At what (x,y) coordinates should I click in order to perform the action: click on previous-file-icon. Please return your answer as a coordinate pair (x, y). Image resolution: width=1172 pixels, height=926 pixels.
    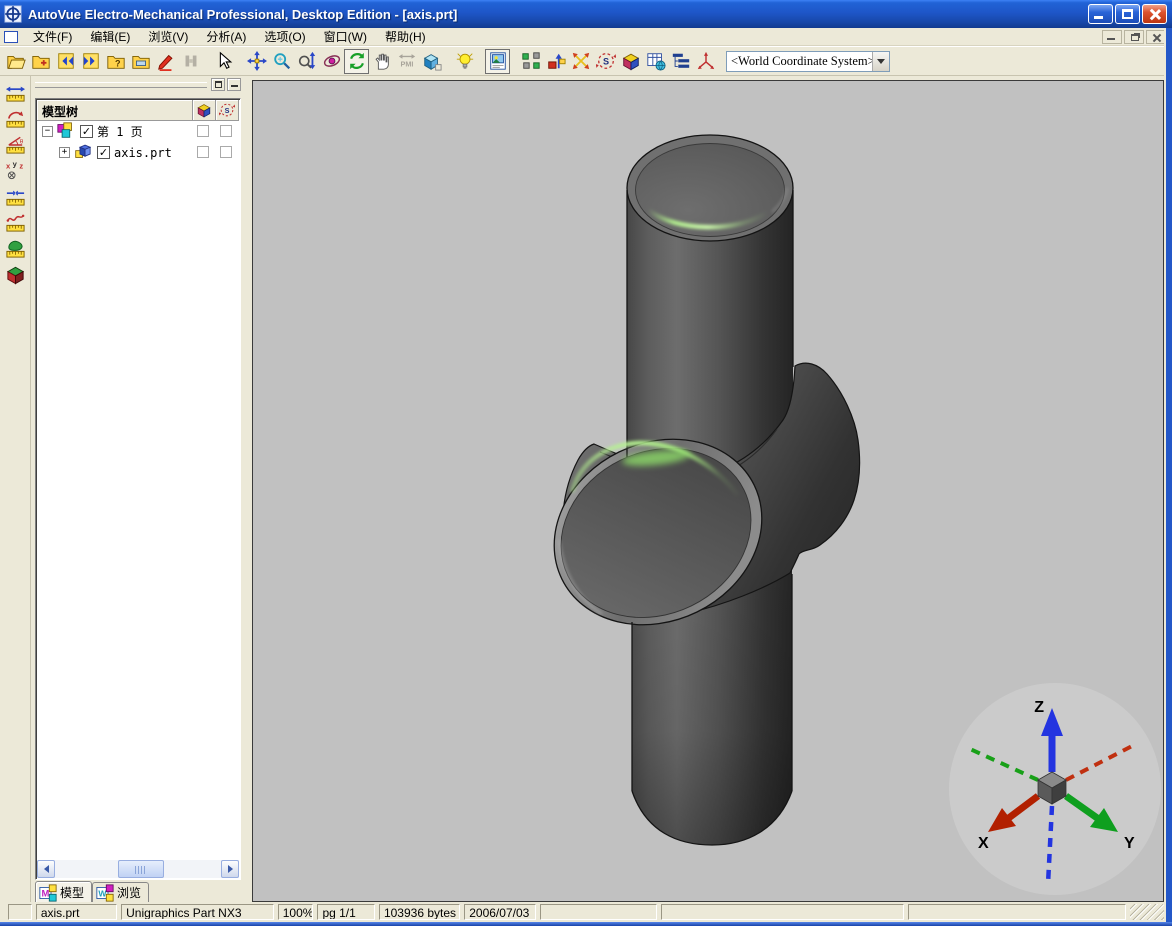
    Looking at the image, I should click on (65, 61).